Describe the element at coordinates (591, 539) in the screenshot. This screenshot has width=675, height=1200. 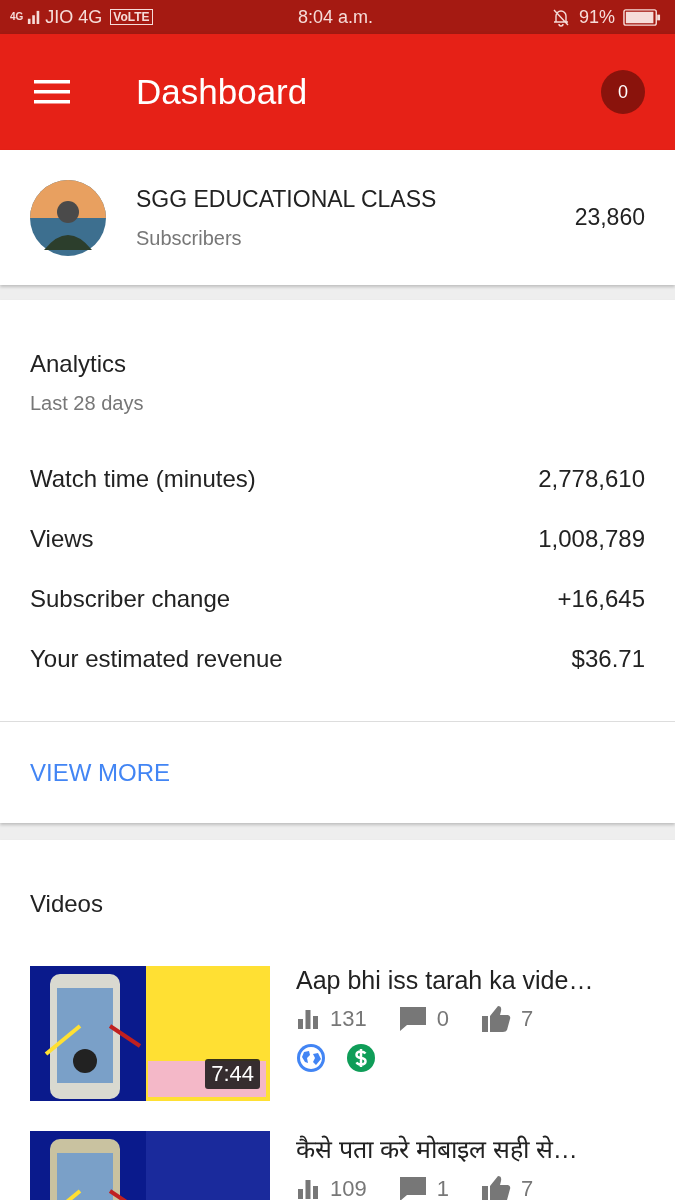
I see `metric-value: 1,008,789` at that location.